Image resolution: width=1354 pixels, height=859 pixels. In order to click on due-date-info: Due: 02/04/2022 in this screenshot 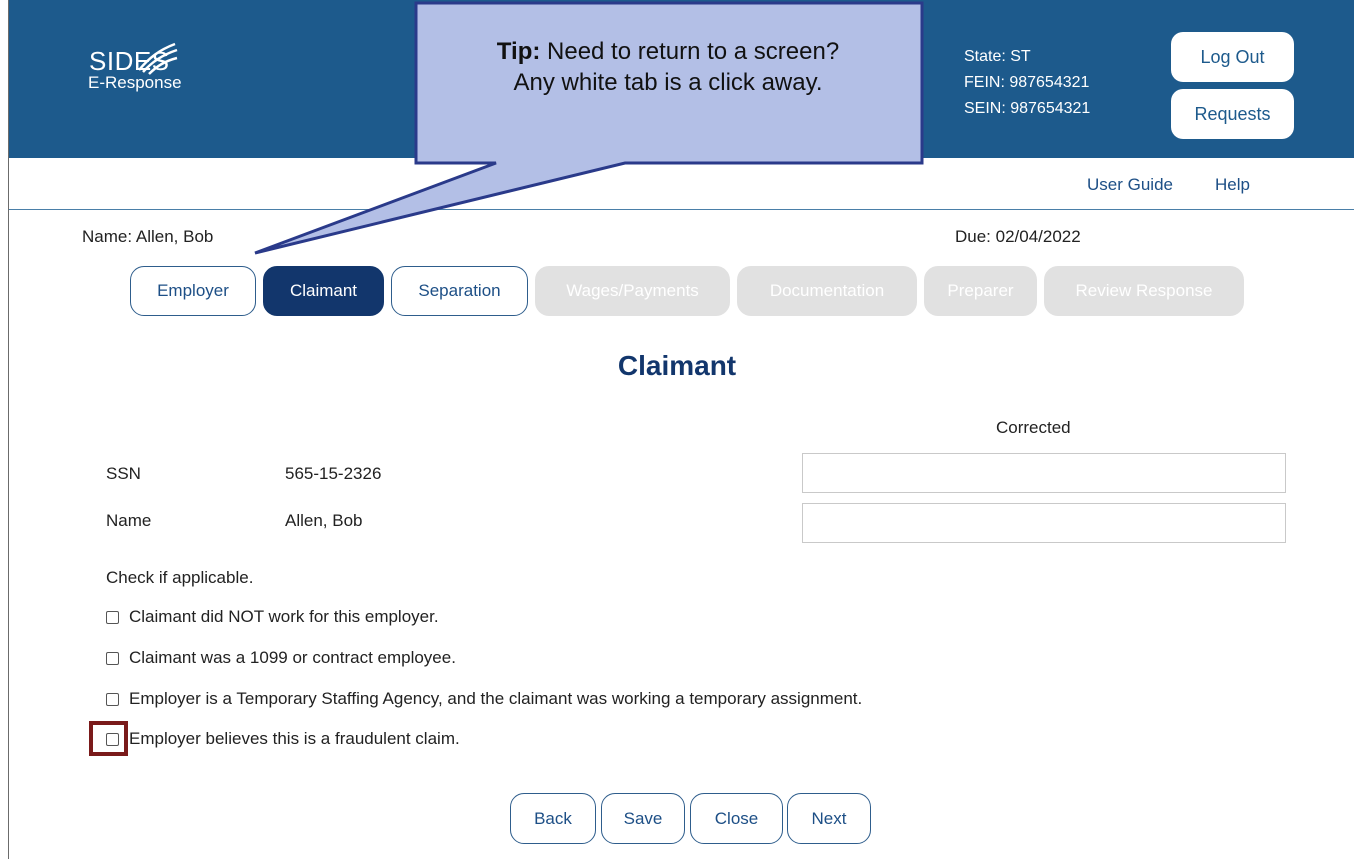, I will do `click(1018, 236)`.